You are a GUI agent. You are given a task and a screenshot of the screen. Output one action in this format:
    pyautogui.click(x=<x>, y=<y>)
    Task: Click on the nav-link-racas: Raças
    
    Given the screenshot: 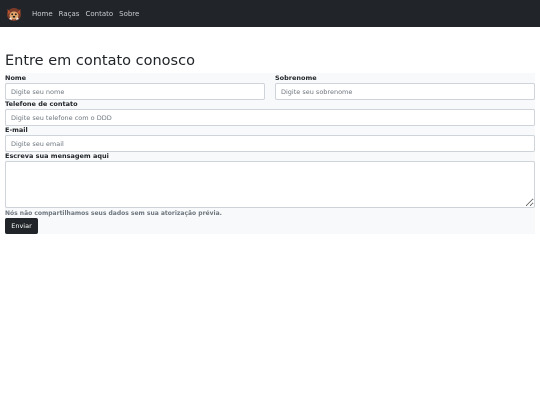 What is the action you would take?
    pyautogui.click(x=69, y=14)
    